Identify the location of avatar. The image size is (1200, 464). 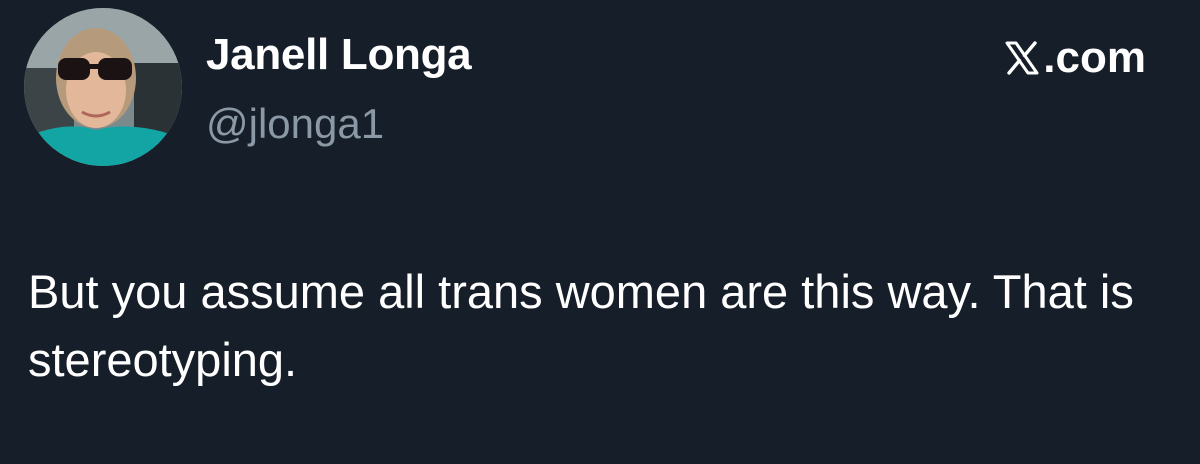
(103, 87).